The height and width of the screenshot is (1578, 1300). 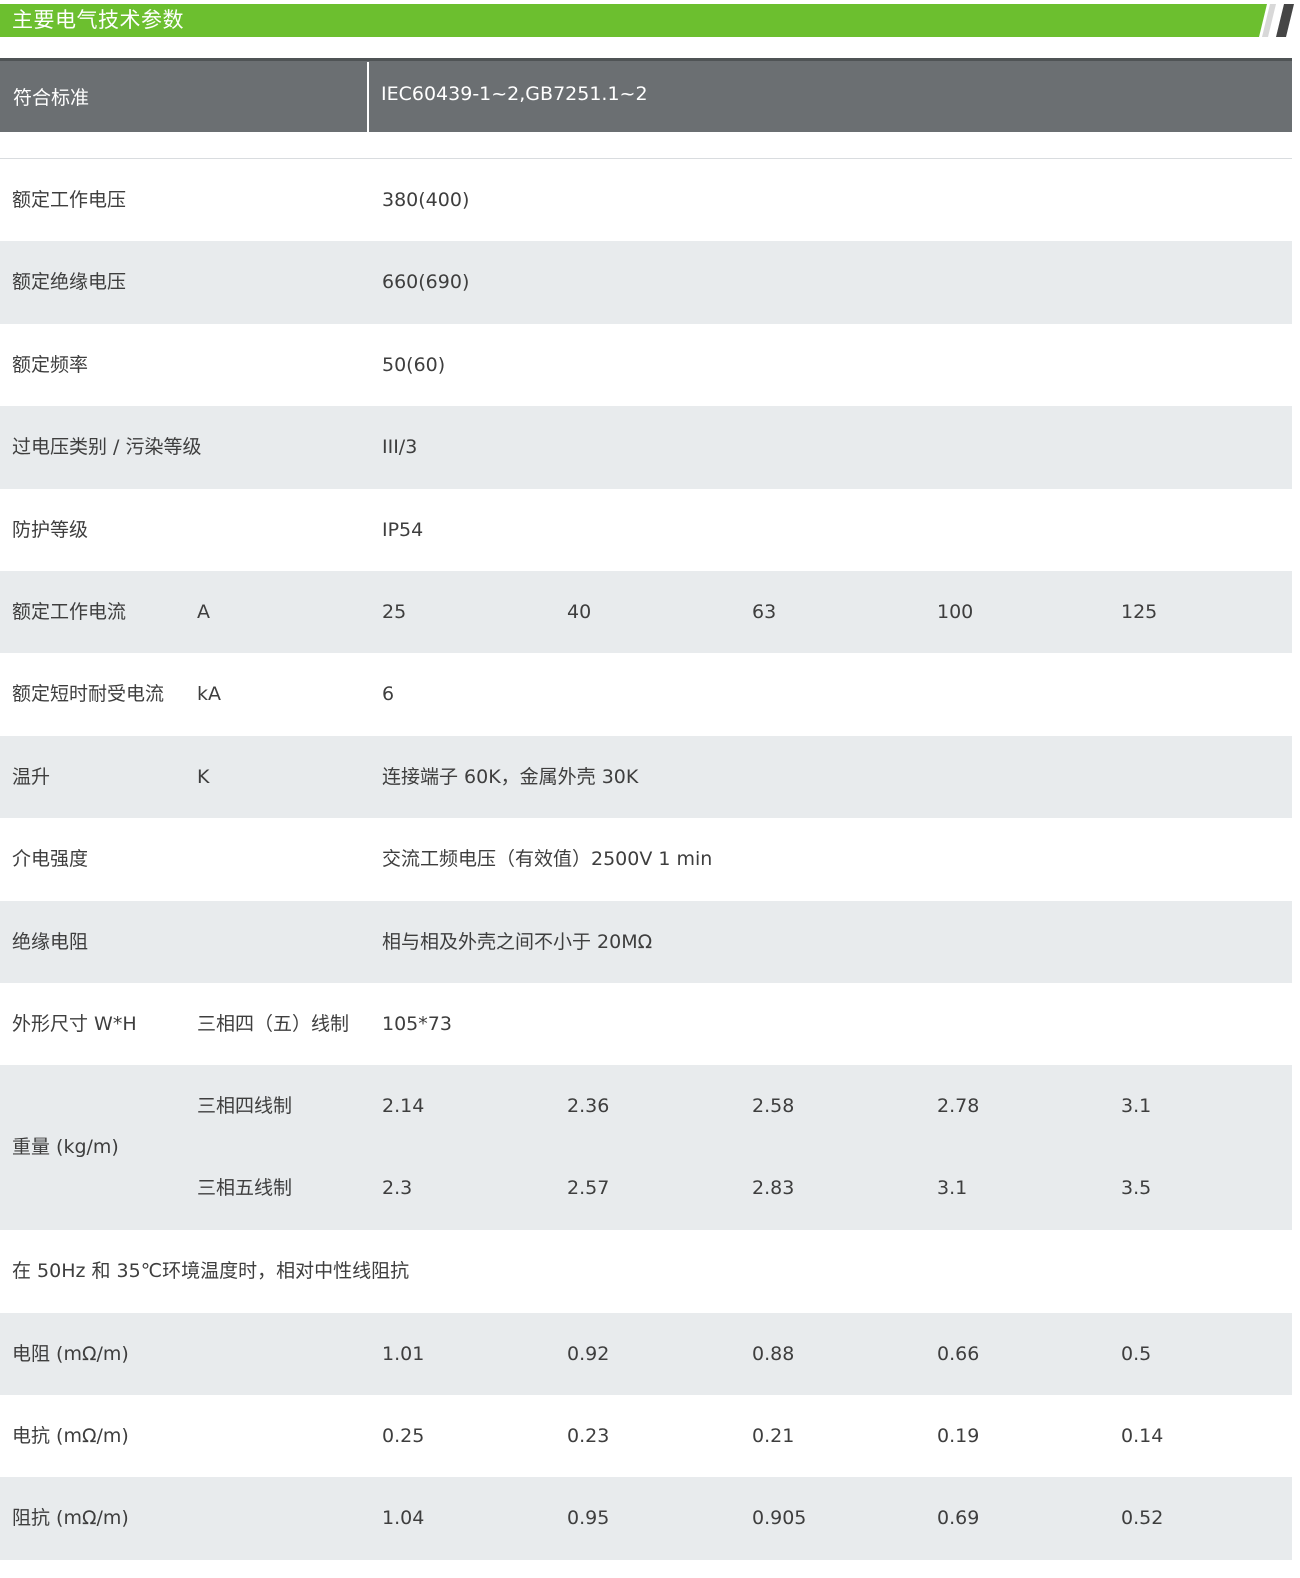 What do you see at coordinates (633, 20) in the screenshot?
I see `title-green-band` at bounding box center [633, 20].